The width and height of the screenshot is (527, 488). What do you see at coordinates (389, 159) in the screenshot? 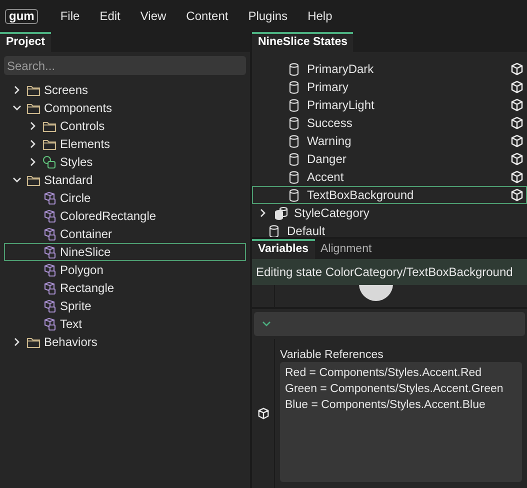
I see `state-item: Danger` at bounding box center [389, 159].